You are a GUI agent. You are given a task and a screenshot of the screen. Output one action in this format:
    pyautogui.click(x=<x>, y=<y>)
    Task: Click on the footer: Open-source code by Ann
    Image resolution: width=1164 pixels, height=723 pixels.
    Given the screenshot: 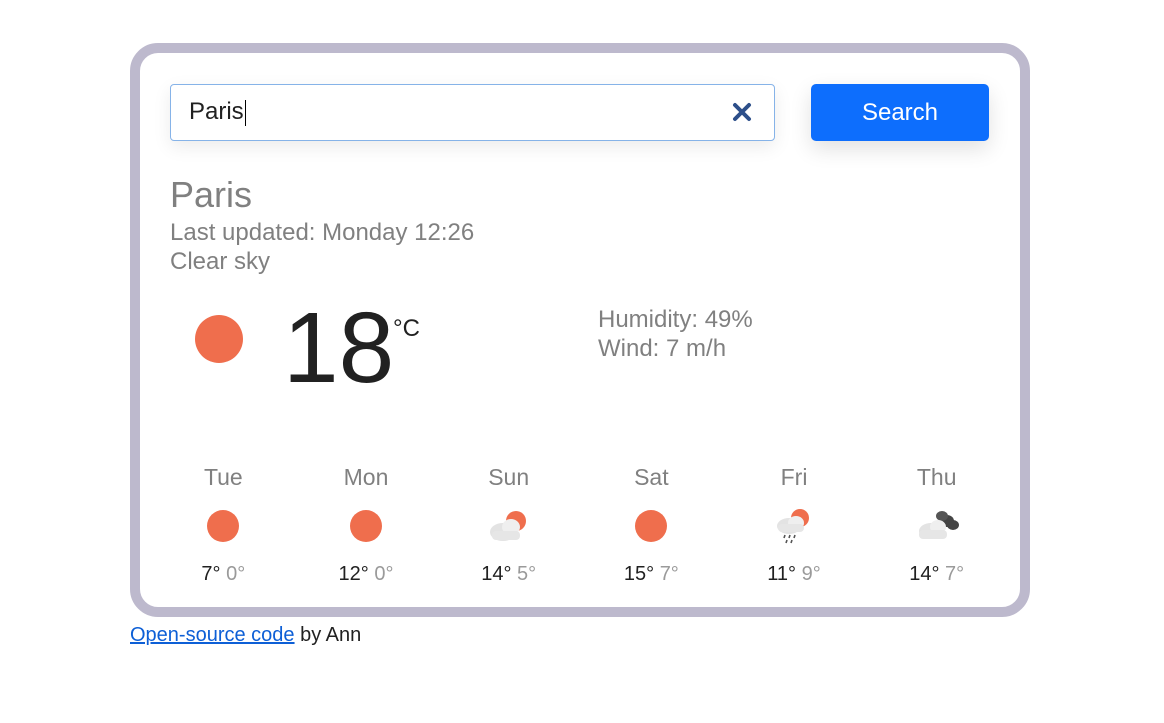 What is the action you would take?
    pyautogui.click(x=245, y=635)
    